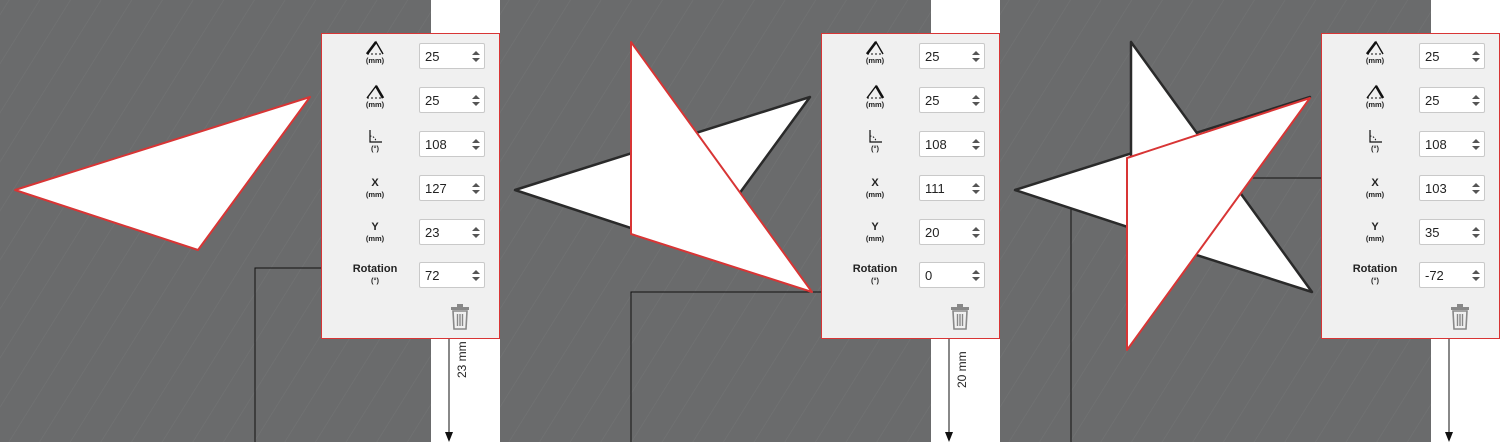  Describe the element at coordinates (1452, 188) in the screenshot. I see `x-position-input: 103` at that location.